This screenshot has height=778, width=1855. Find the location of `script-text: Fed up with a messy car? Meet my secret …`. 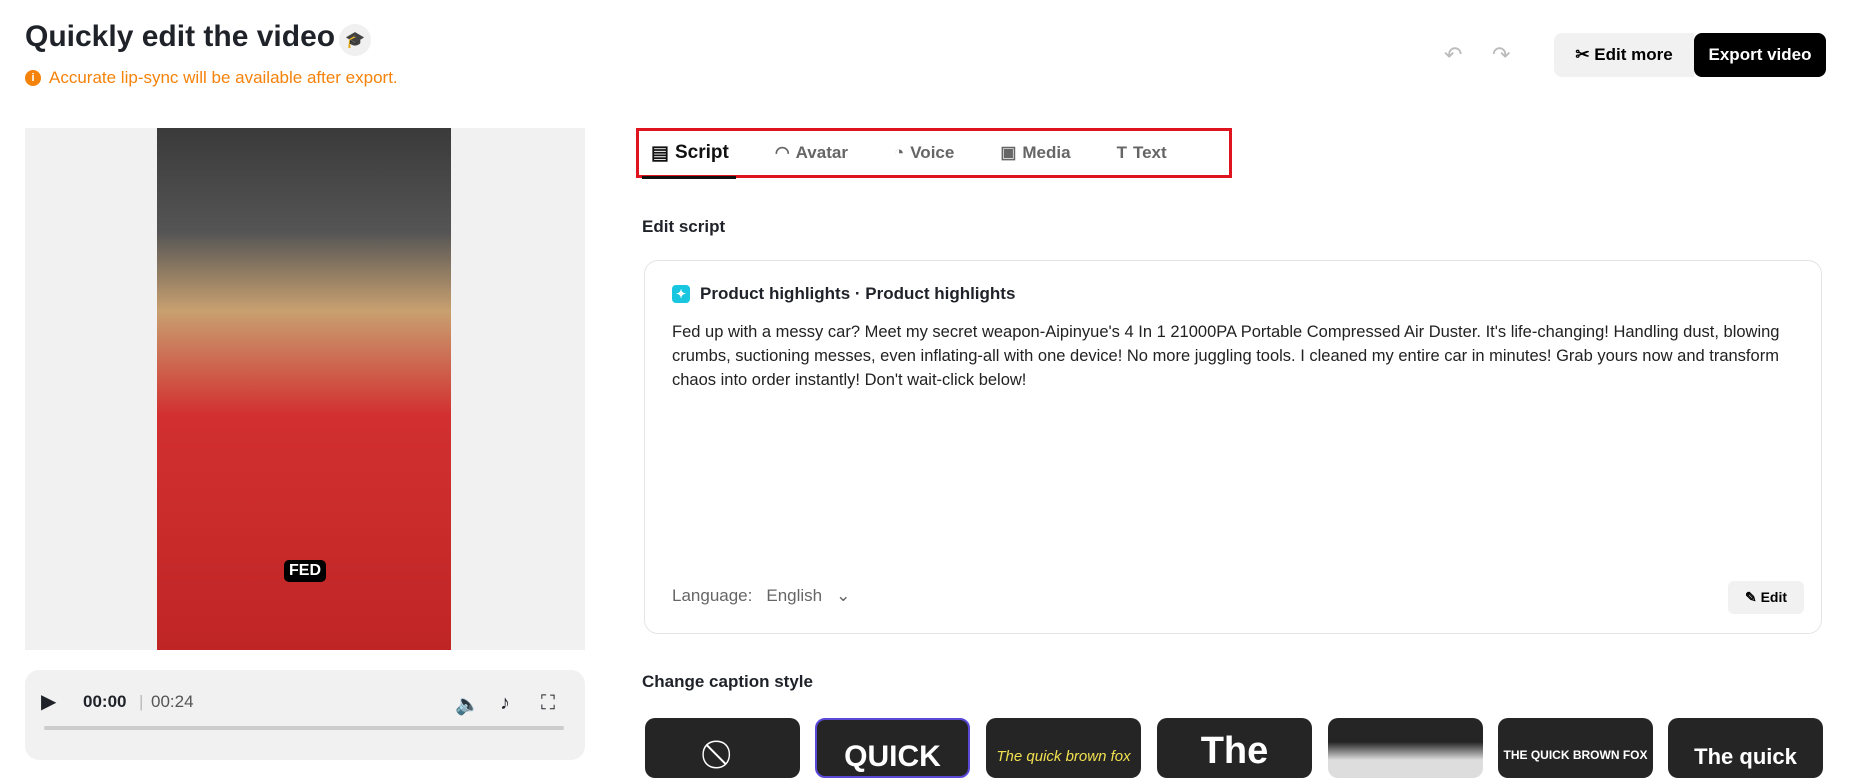

script-text: Fed up with a messy car? Meet my secret … is located at coordinates (1237, 356).